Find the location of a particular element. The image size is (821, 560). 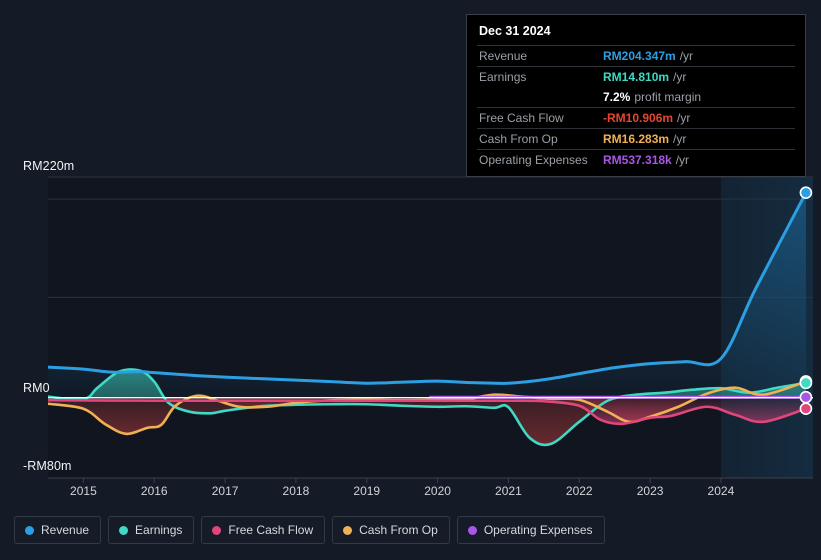

y-axis-label-bottom: -RM80m is located at coordinates (47, 466).